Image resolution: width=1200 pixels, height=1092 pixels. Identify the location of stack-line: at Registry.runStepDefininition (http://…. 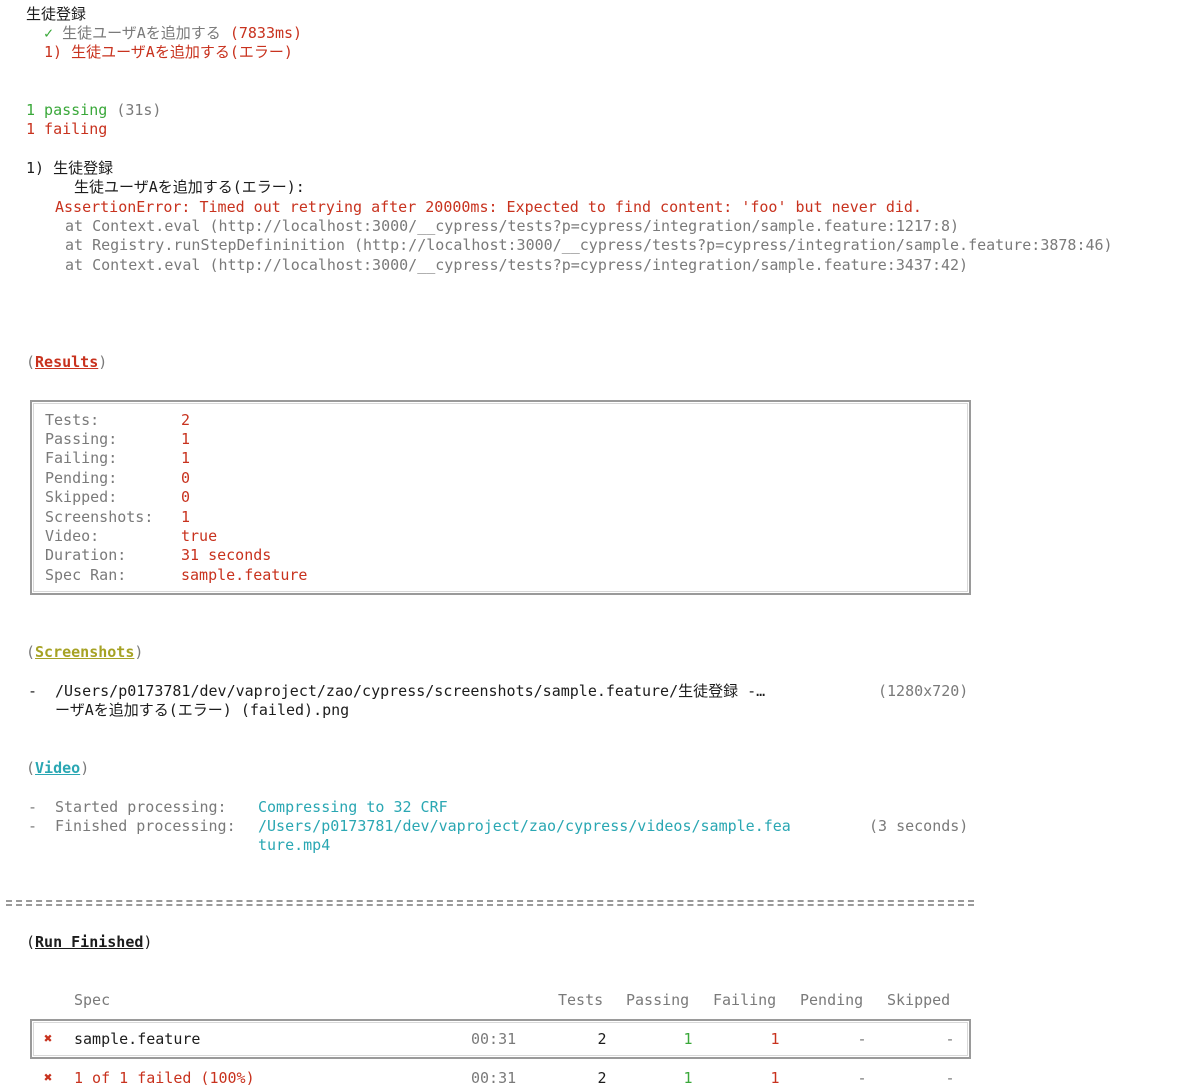
(589, 245).